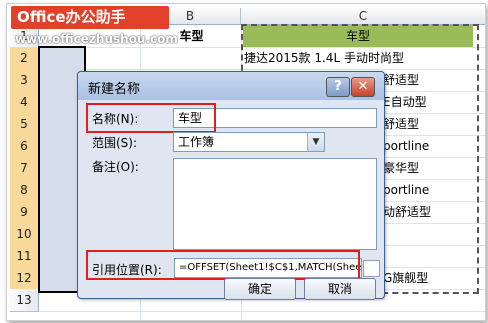  Describe the element at coordinates (275, 204) in the screenshot. I see `comment-textarea` at that location.